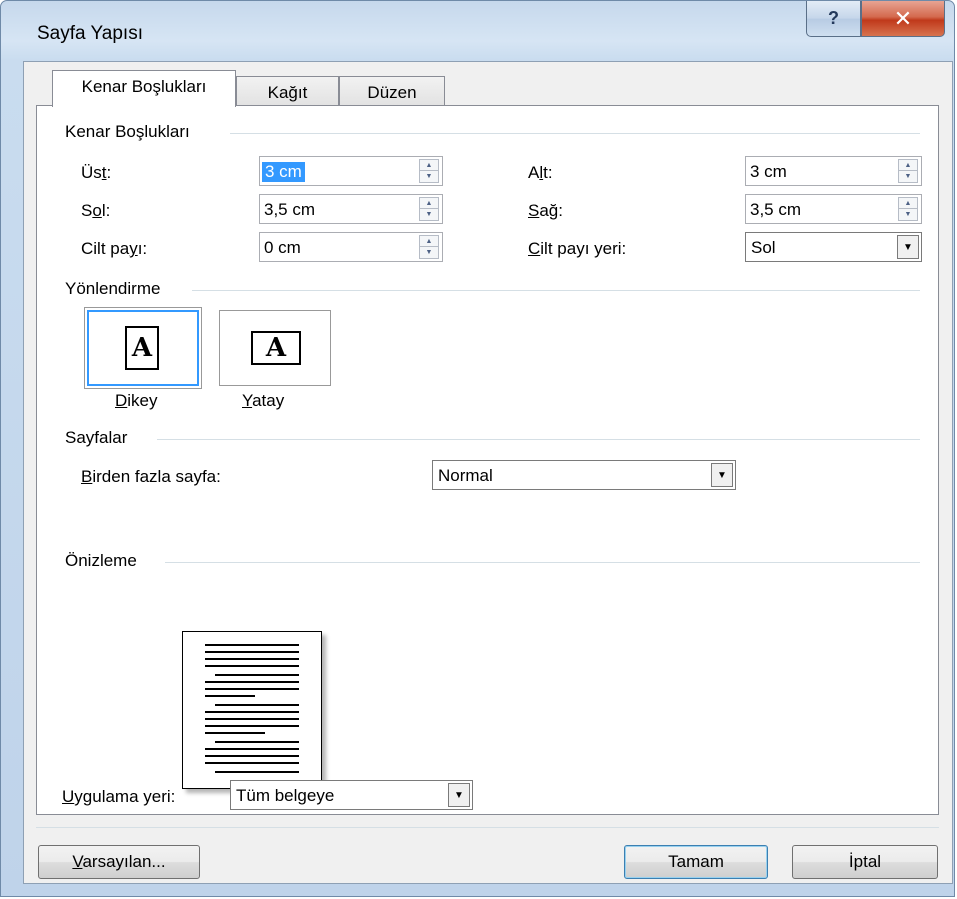 The height and width of the screenshot is (899, 957). I want to click on title-bar: Sayfa Yapısı ? ✕, so click(477, 31).